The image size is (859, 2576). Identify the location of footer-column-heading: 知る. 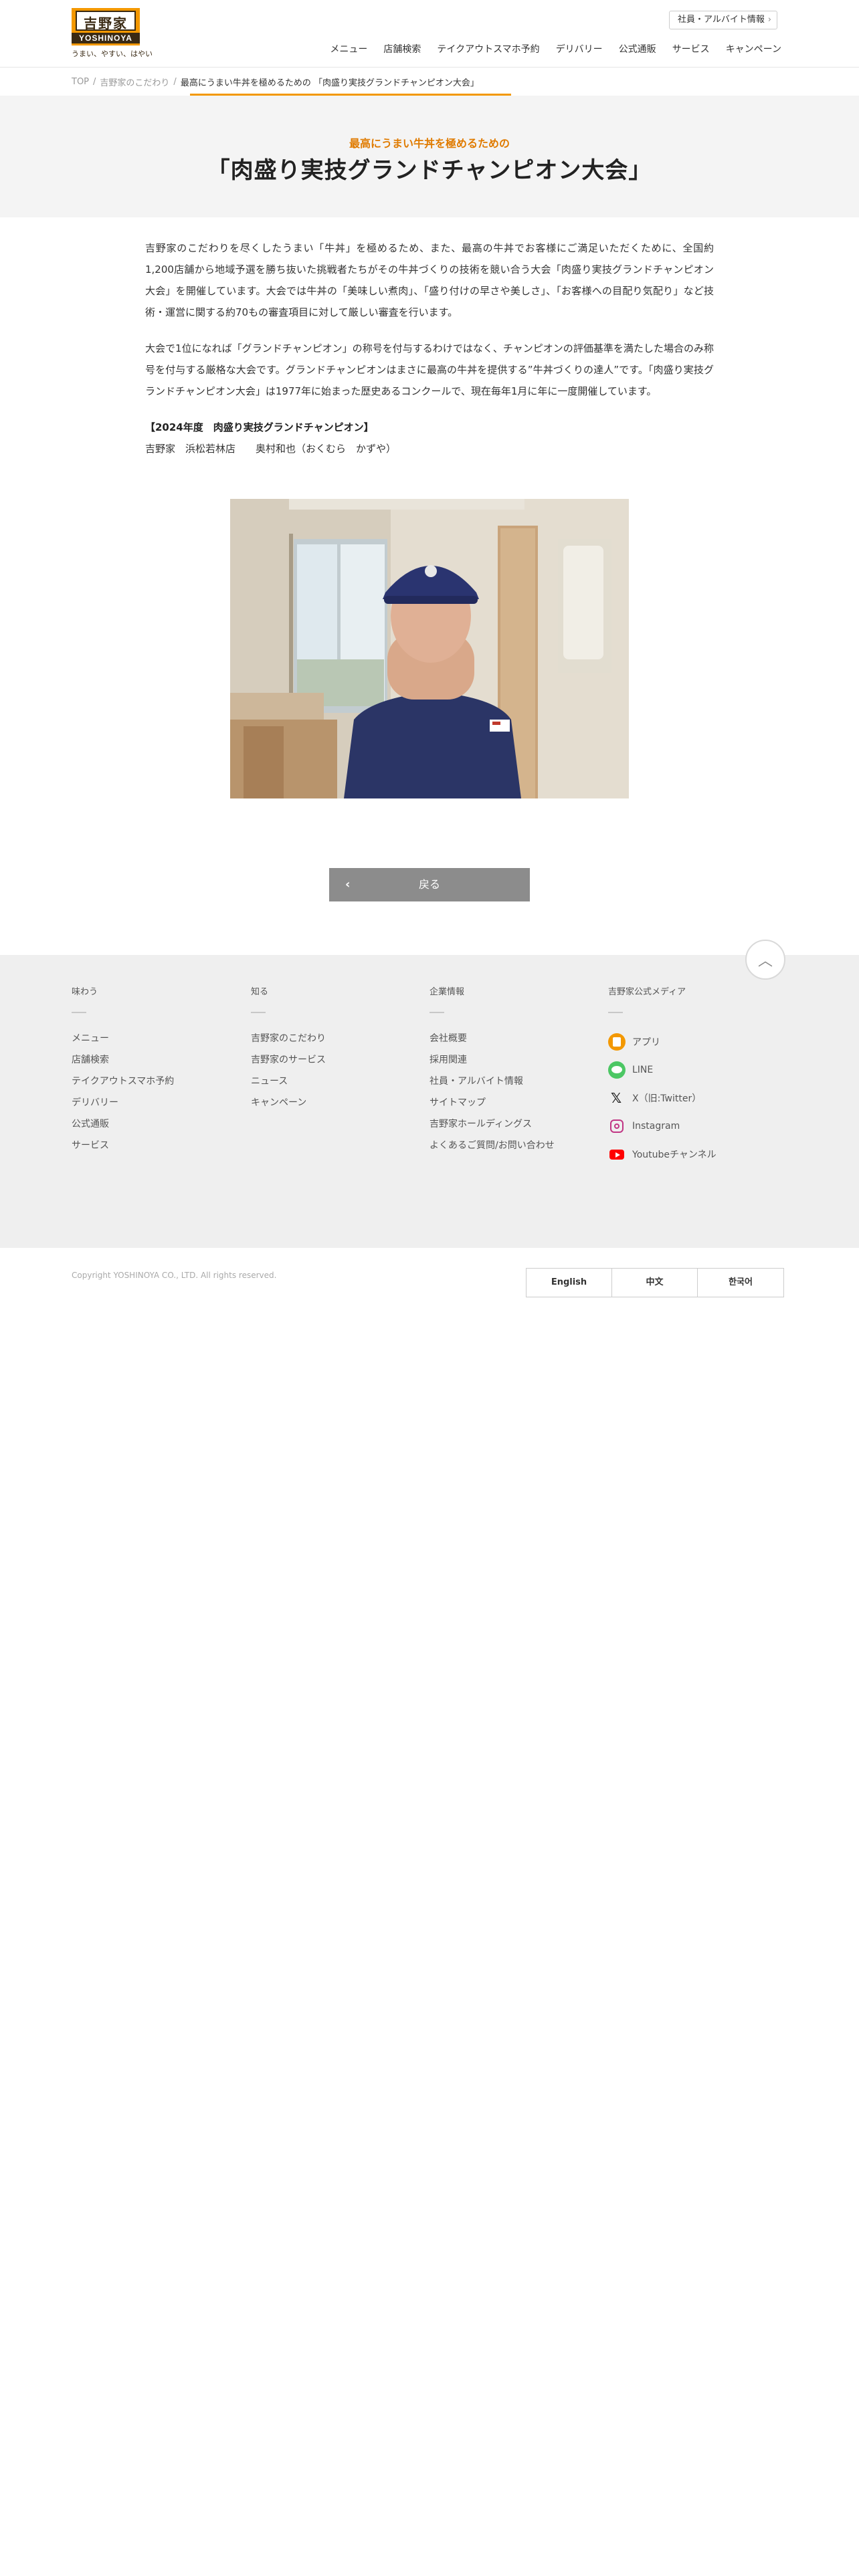
(260, 992).